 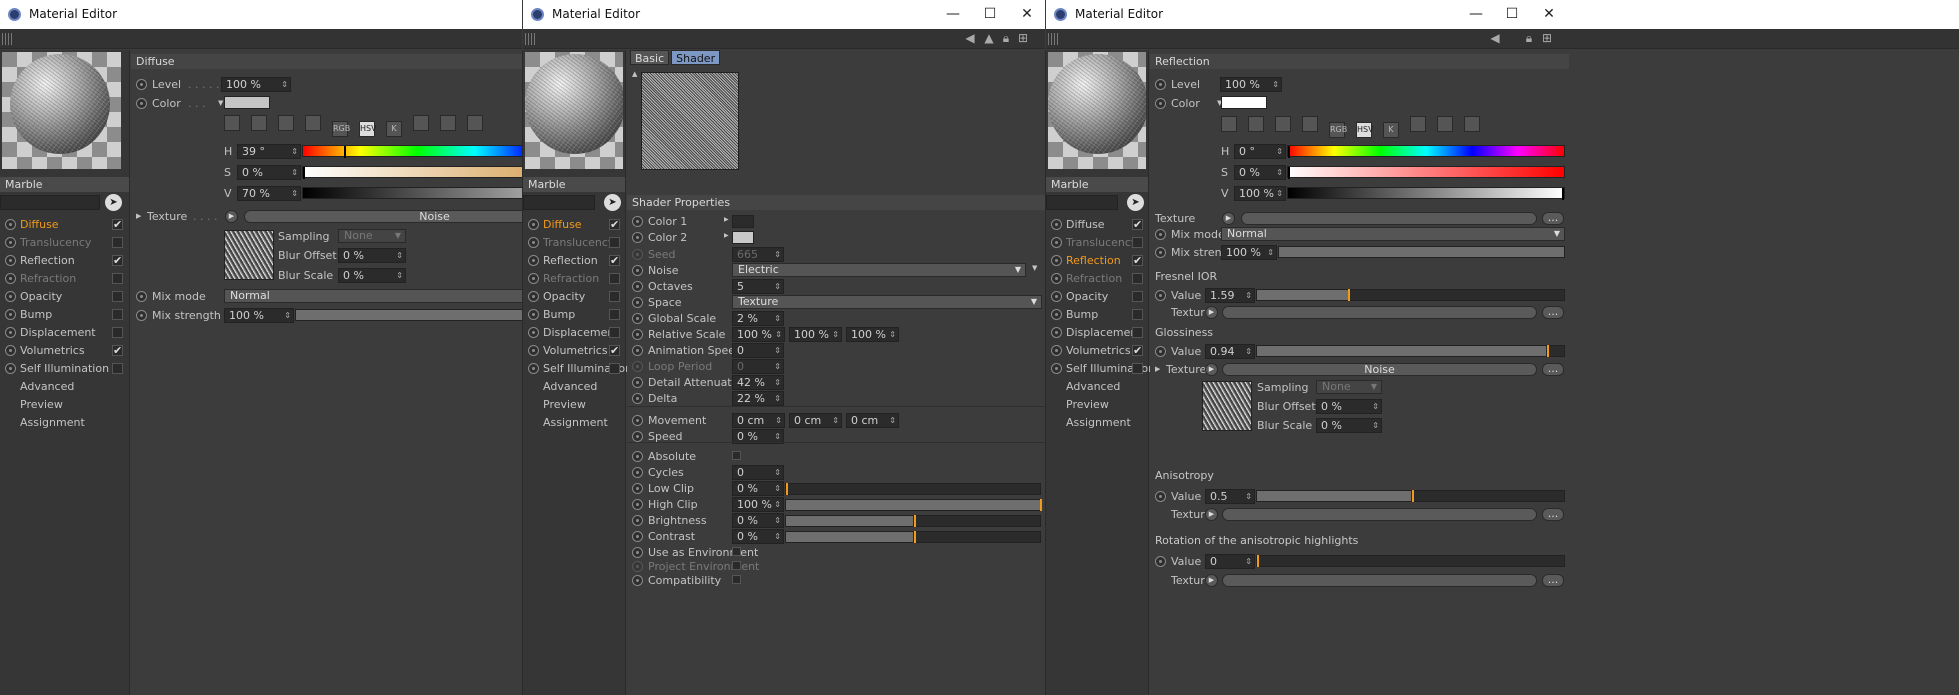 What do you see at coordinates (408, 315) in the screenshot?
I see `mix-strength-slider` at bounding box center [408, 315].